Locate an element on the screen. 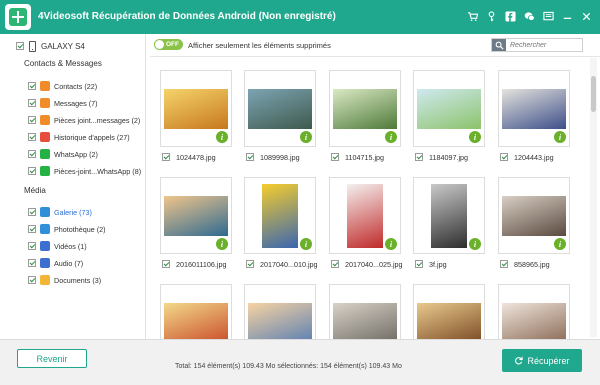  gift-photo is located at coordinates (365, 215).